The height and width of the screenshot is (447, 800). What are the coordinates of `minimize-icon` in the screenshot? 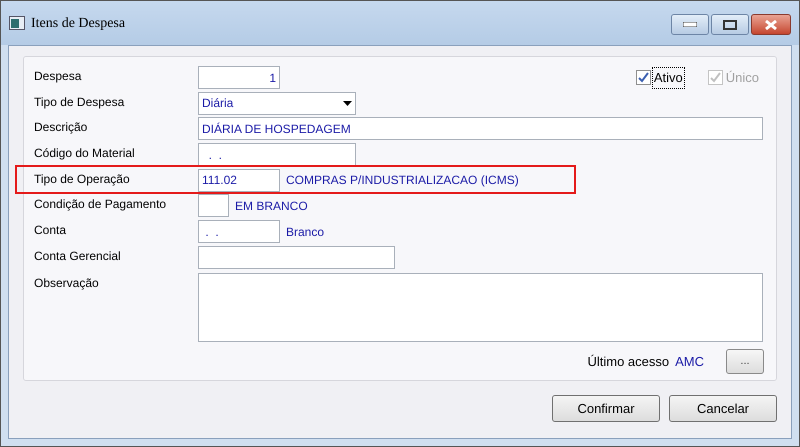 It's located at (690, 24).